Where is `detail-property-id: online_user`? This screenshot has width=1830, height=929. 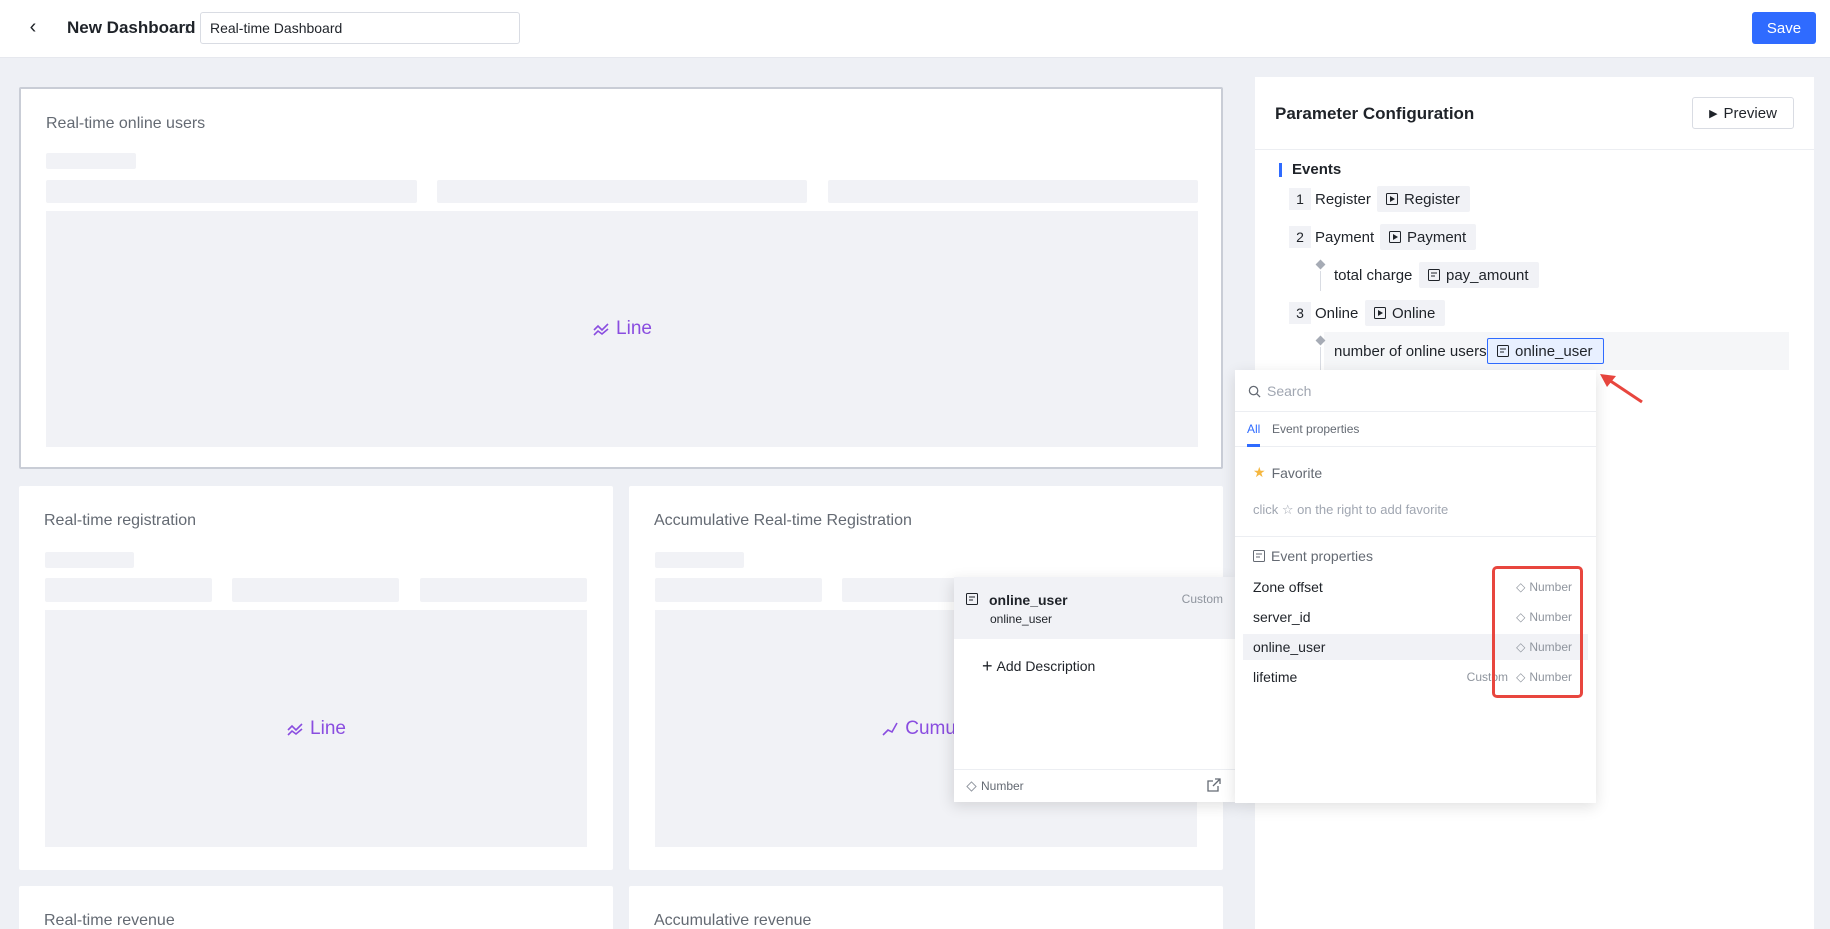
detail-property-id: online_user is located at coordinates (1021, 619).